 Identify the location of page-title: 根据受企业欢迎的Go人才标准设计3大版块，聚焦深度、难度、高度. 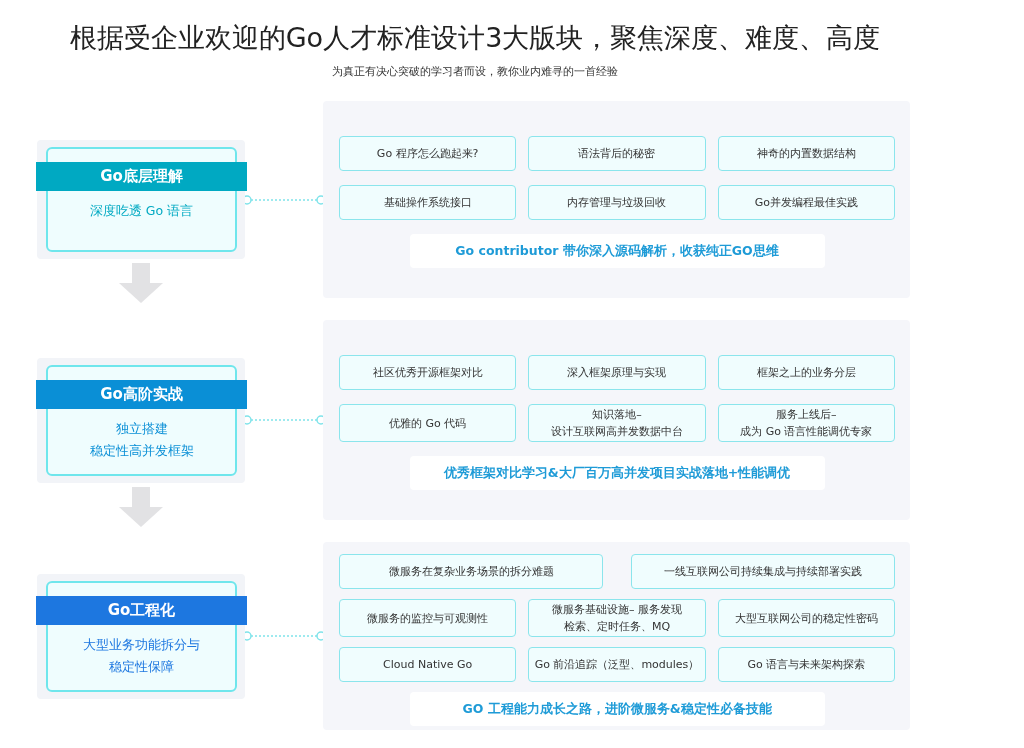
(475, 38).